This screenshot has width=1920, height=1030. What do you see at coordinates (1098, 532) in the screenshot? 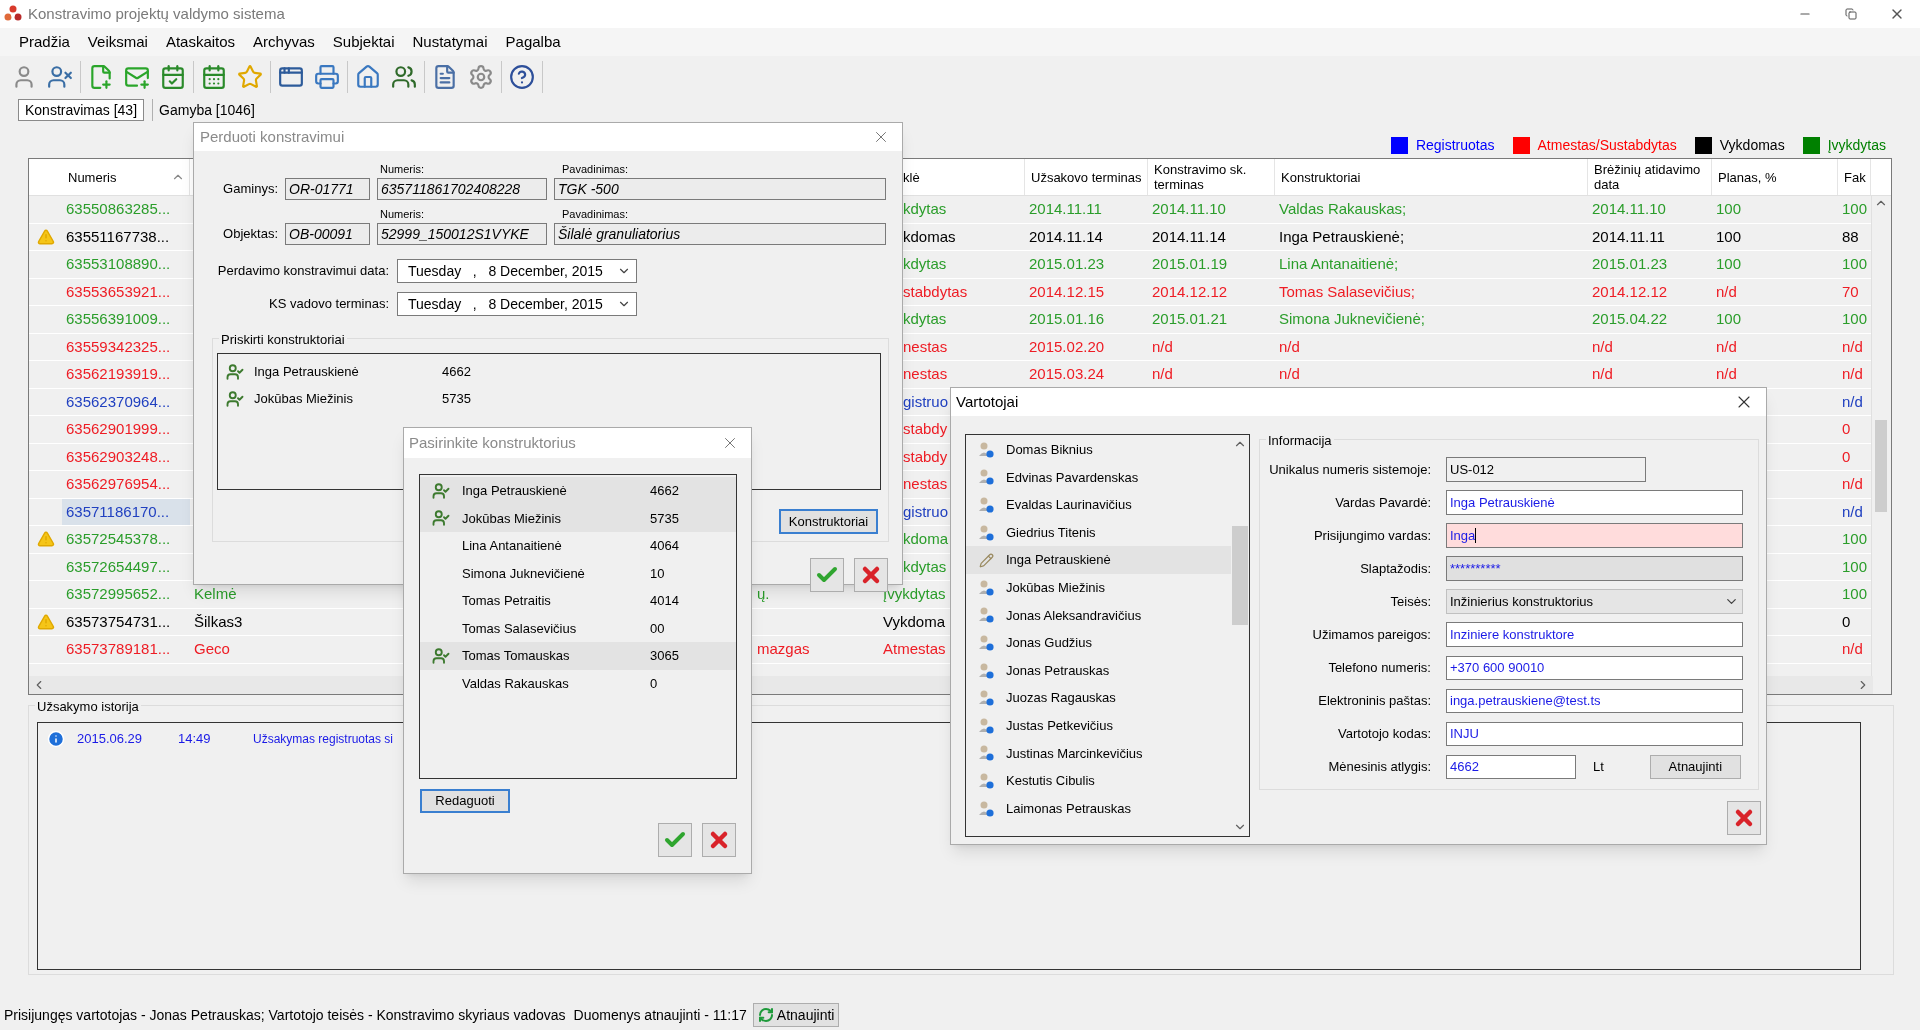
I see `list-item: Giedrius Titenis` at bounding box center [1098, 532].